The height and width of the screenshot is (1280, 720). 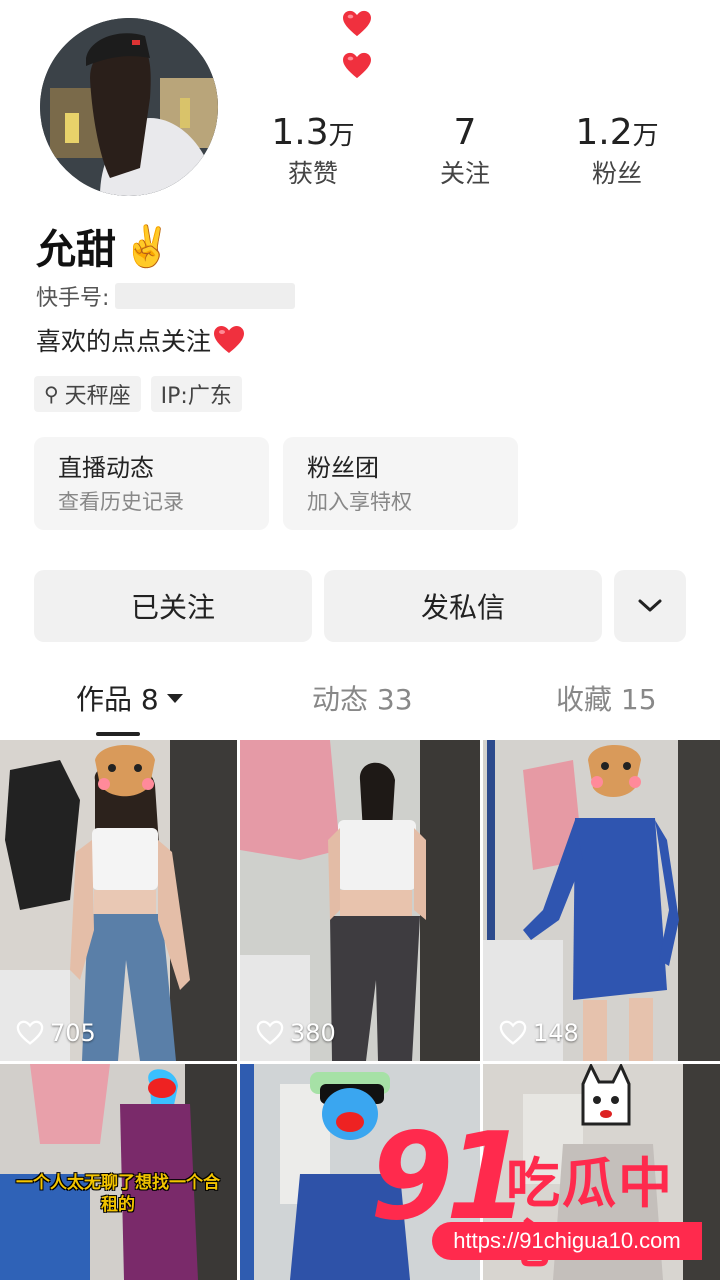 What do you see at coordinates (360, 900) in the screenshot?
I see `video-thumbnail: 380` at bounding box center [360, 900].